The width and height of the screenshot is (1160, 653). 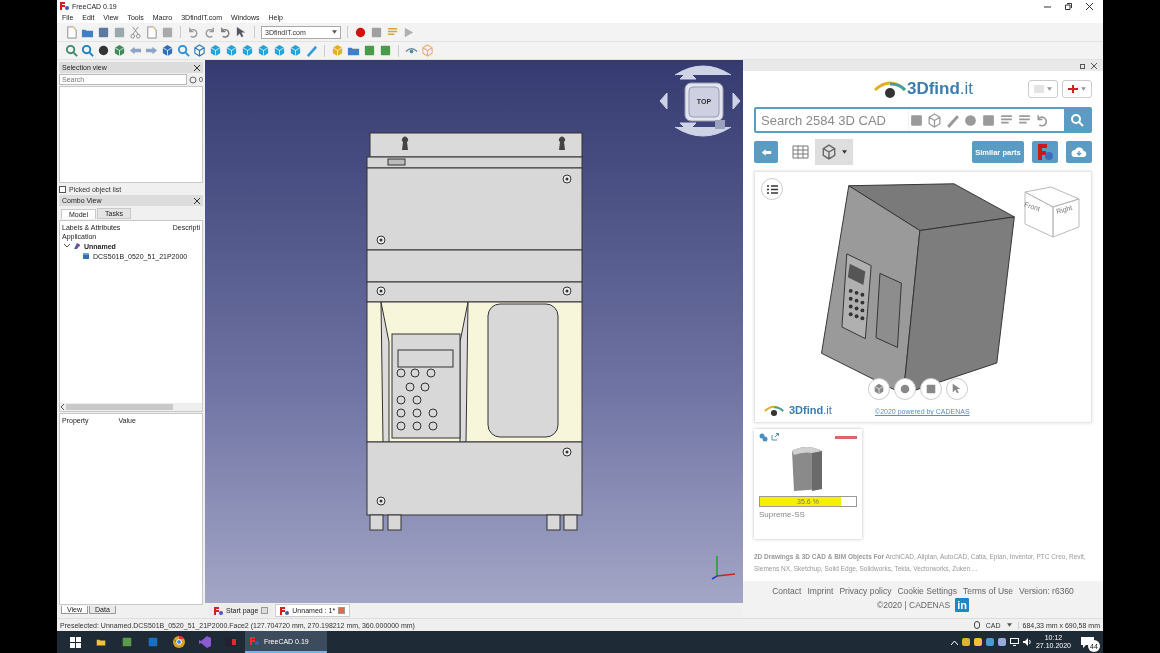 I want to click on shaded-view-icon, so click(x=879, y=389).